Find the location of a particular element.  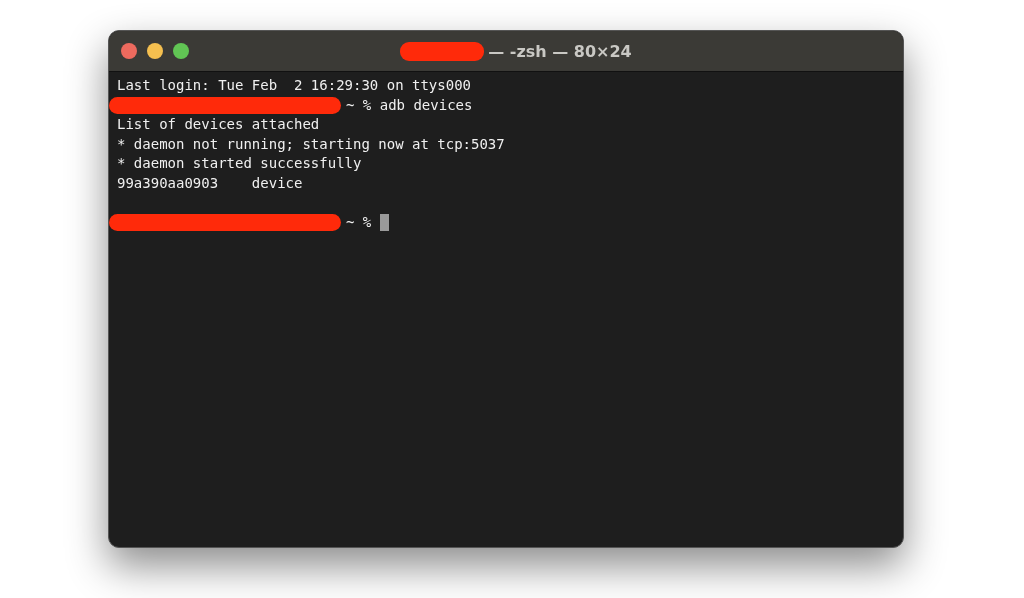

terminal-output: List of devices attached is located at coordinates (218, 124).